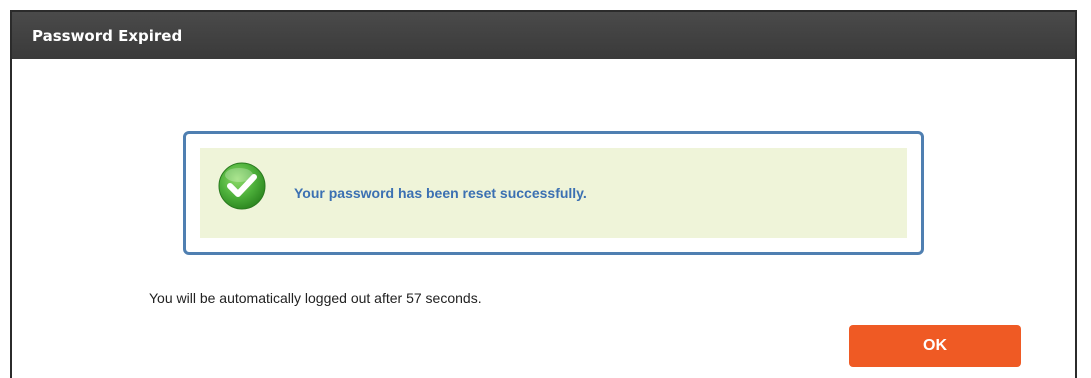  I want to click on dialog-titlebar: Password Expired, so click(543, 35).